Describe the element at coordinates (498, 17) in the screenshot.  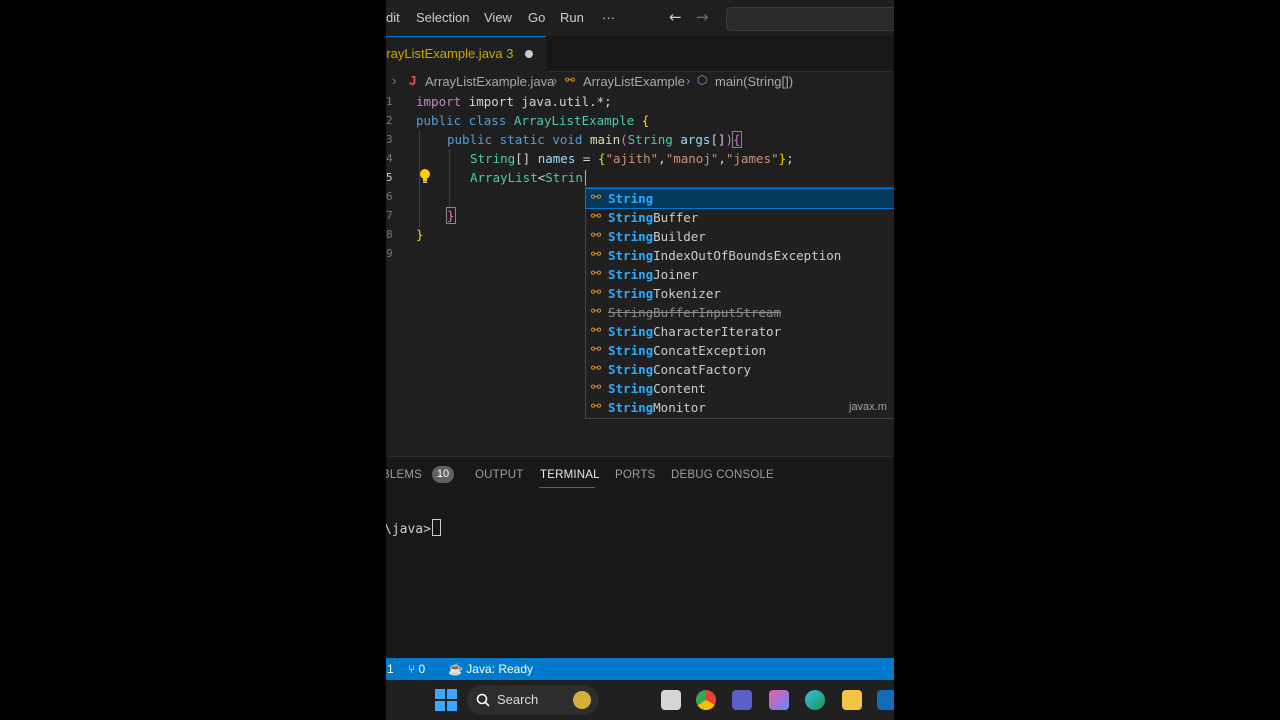
I see `menu-view: View` at that location.